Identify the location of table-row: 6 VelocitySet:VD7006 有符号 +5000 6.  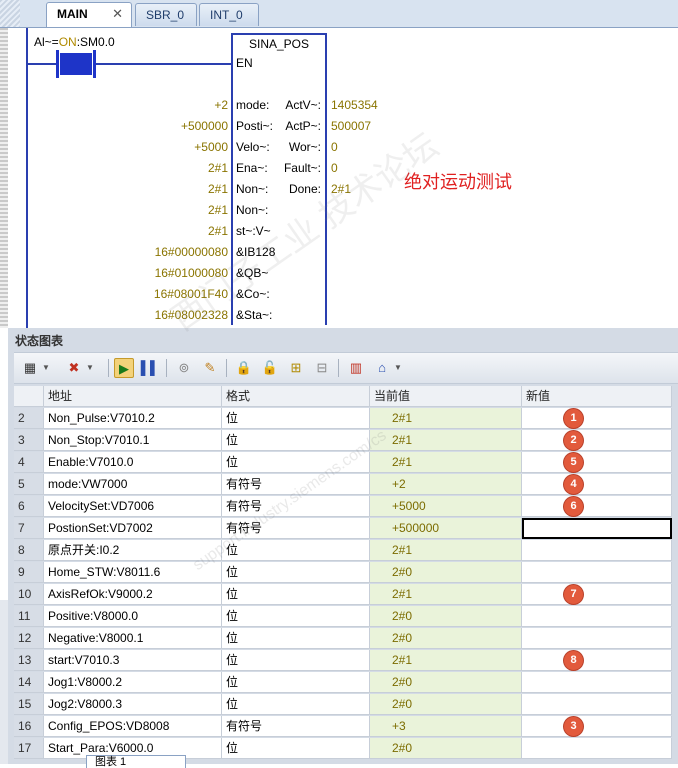
(346, 507).